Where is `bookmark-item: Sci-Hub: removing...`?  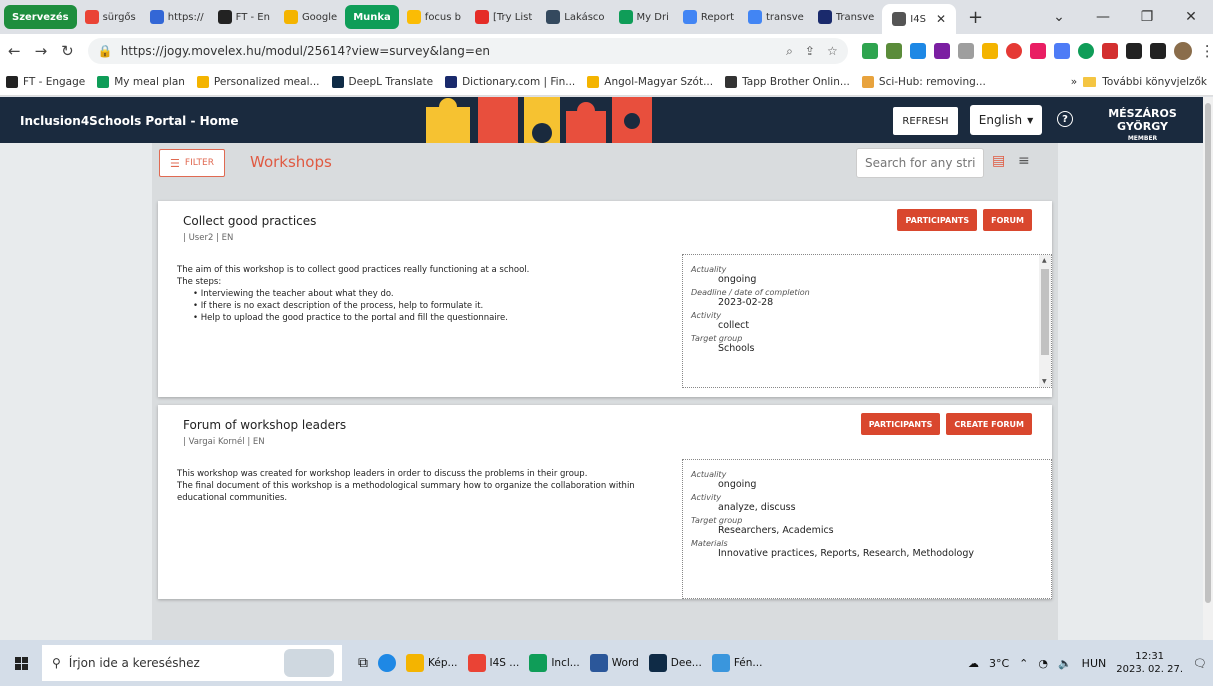
bookmark-item: Sci-Hub: removing... is located at coordinates (923, 81).